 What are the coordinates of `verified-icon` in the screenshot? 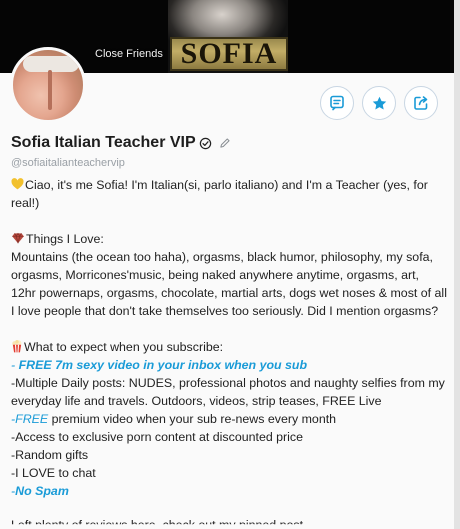 It's located at (205, 143).